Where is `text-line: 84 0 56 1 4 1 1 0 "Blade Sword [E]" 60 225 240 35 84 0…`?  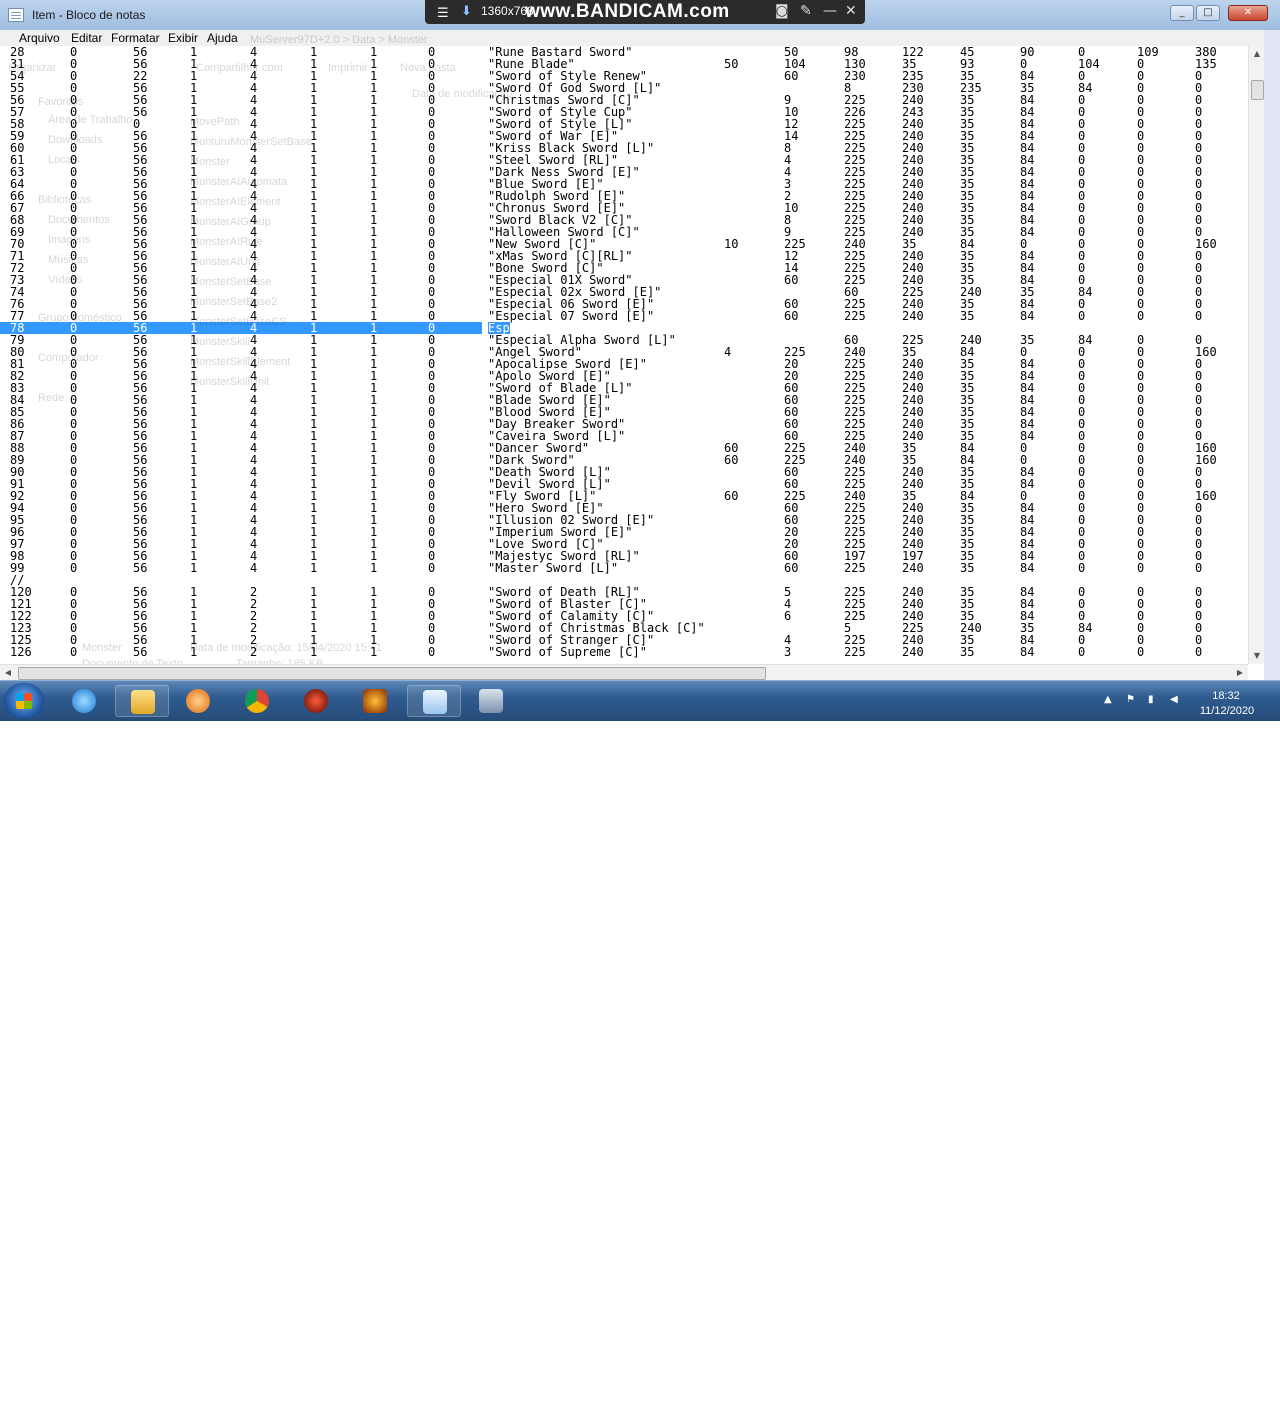 text-line: 84 0 56 1 4 1 1 0 "Blade Sword [E]" 60 225 240 35 84 0… is located at coordinates (624, 400).